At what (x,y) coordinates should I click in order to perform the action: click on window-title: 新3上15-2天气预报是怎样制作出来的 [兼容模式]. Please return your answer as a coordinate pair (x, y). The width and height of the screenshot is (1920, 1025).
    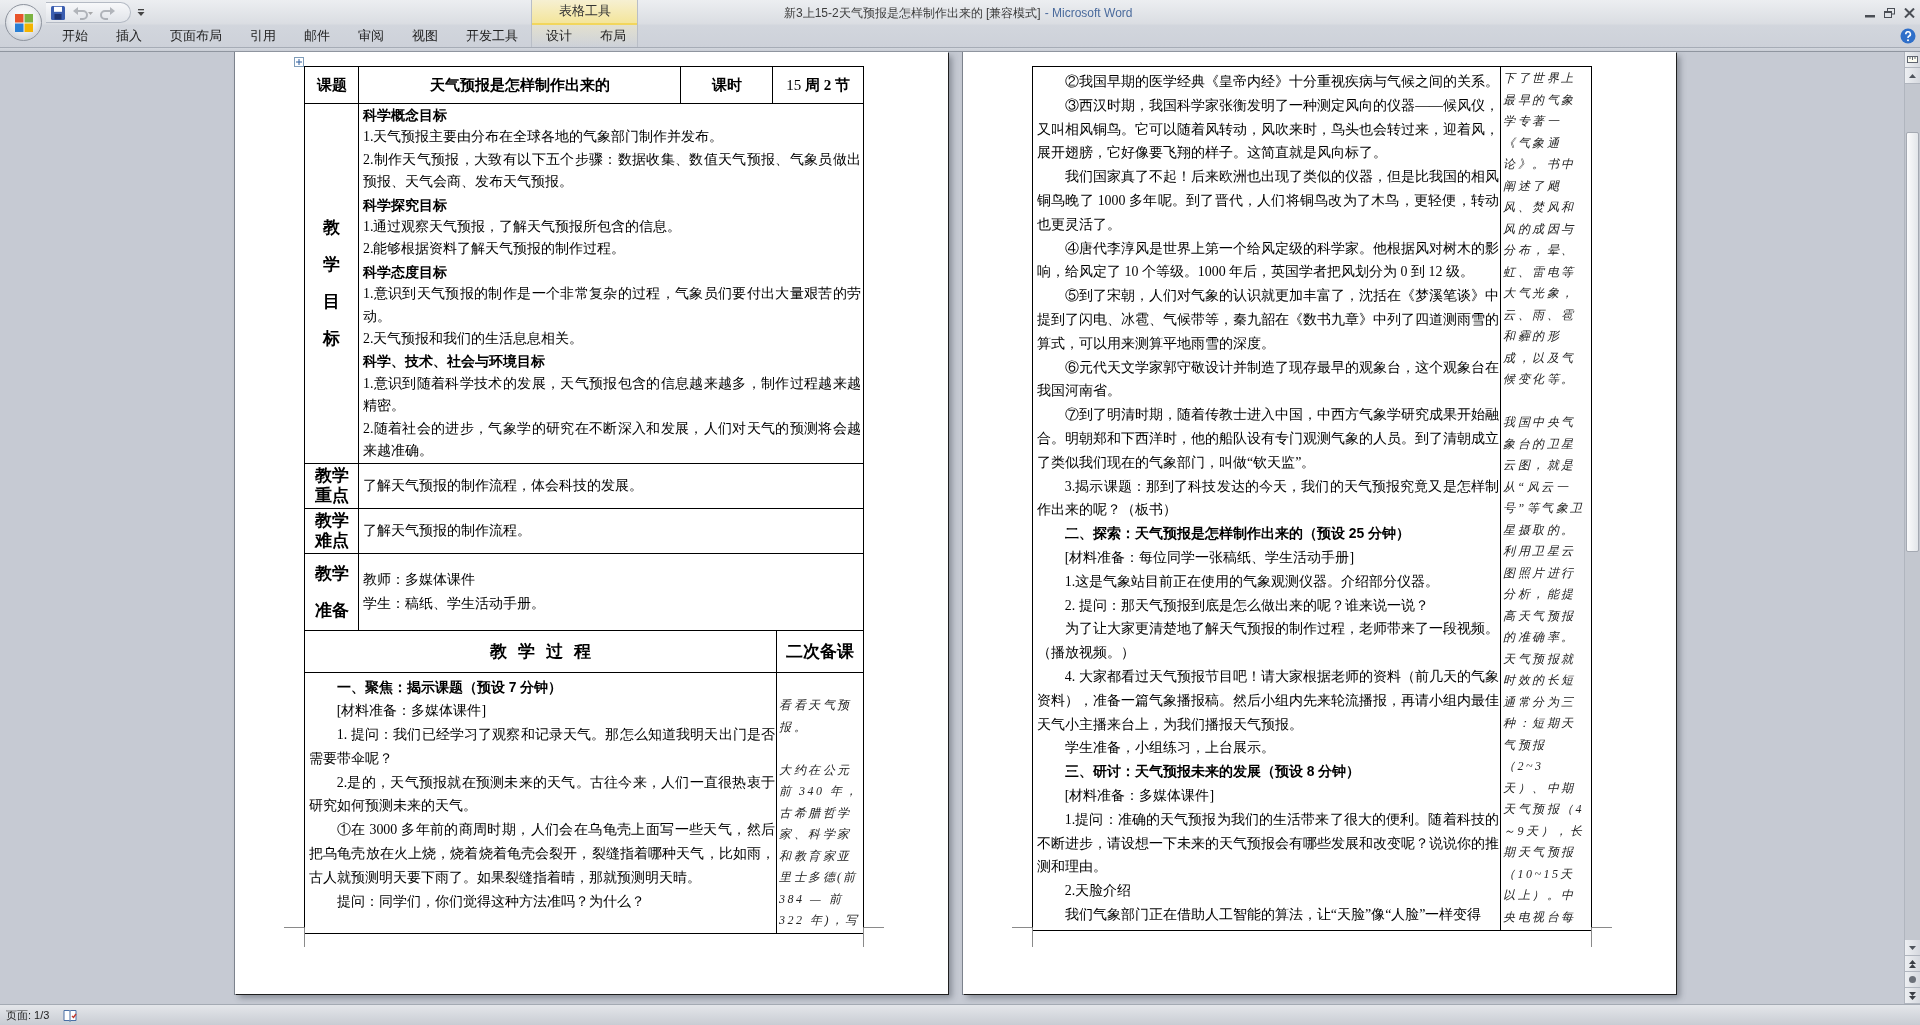
    Looking at the image, I should click on (912, 13).